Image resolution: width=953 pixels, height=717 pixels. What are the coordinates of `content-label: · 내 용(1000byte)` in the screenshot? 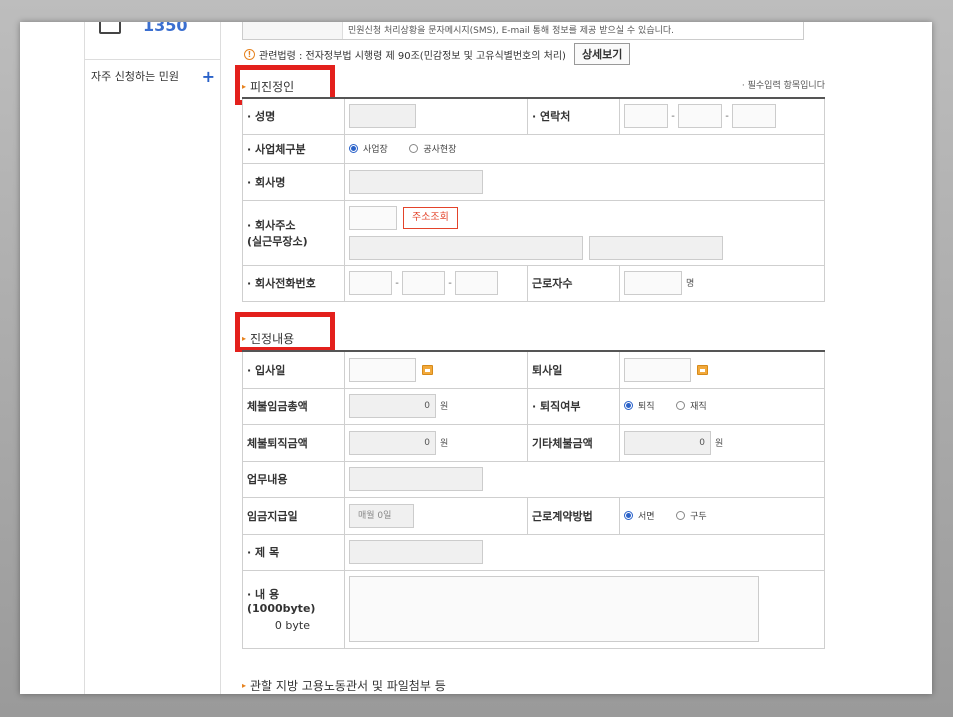 It's located at (281, 601).